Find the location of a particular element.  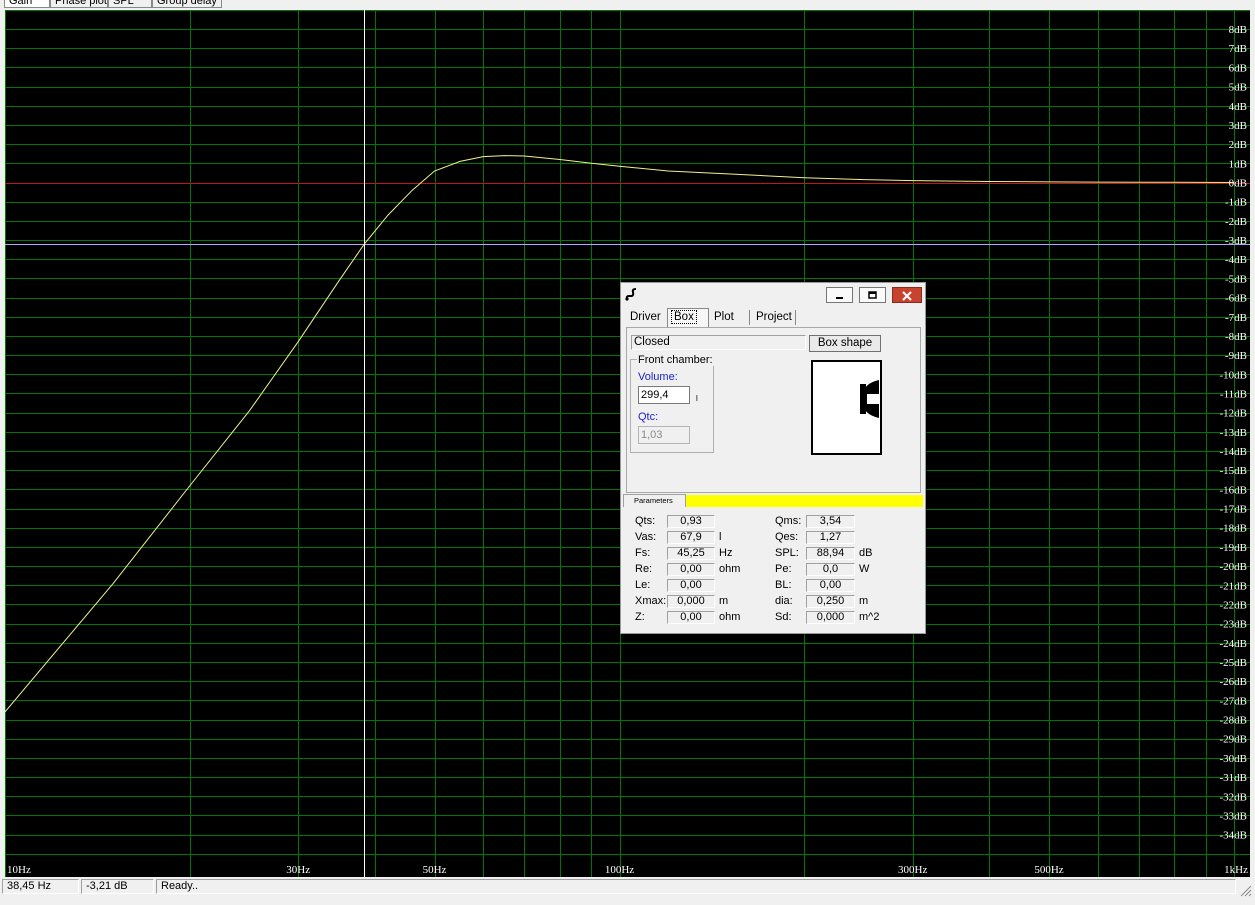

x-tick-label: 500Hz is located at coordinates (1048, 870).